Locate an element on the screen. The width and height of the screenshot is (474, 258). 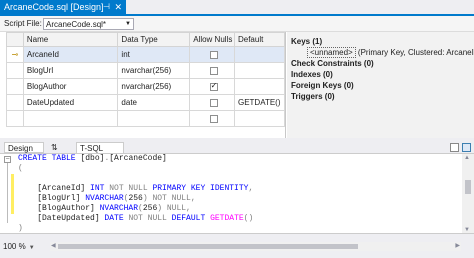
code-line: ( is located at coordinates (135, 169).